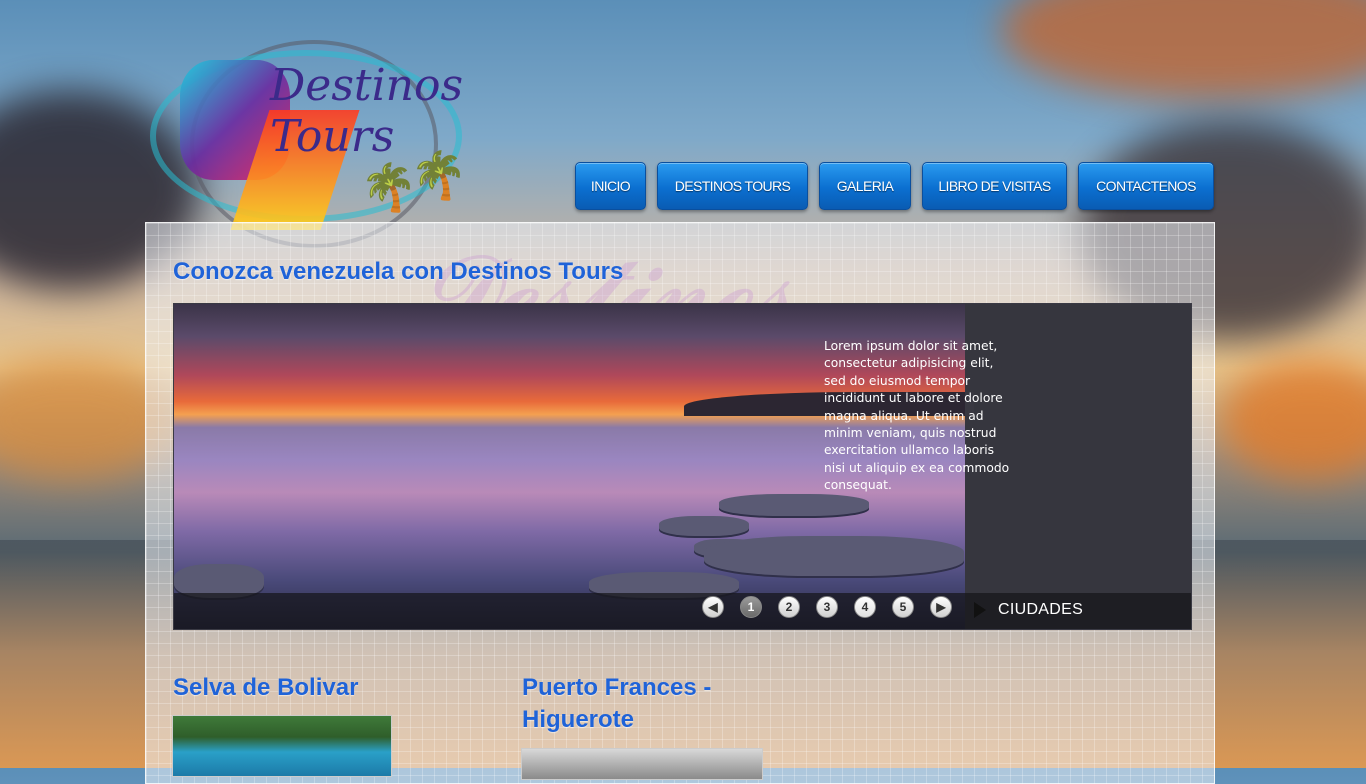 The height and width of the screenshot is (784, 1366). What do you see at coordinates (903, 607) in the screenshot?
I see `slider-page-5: 5` at bounding box center [903, 607].